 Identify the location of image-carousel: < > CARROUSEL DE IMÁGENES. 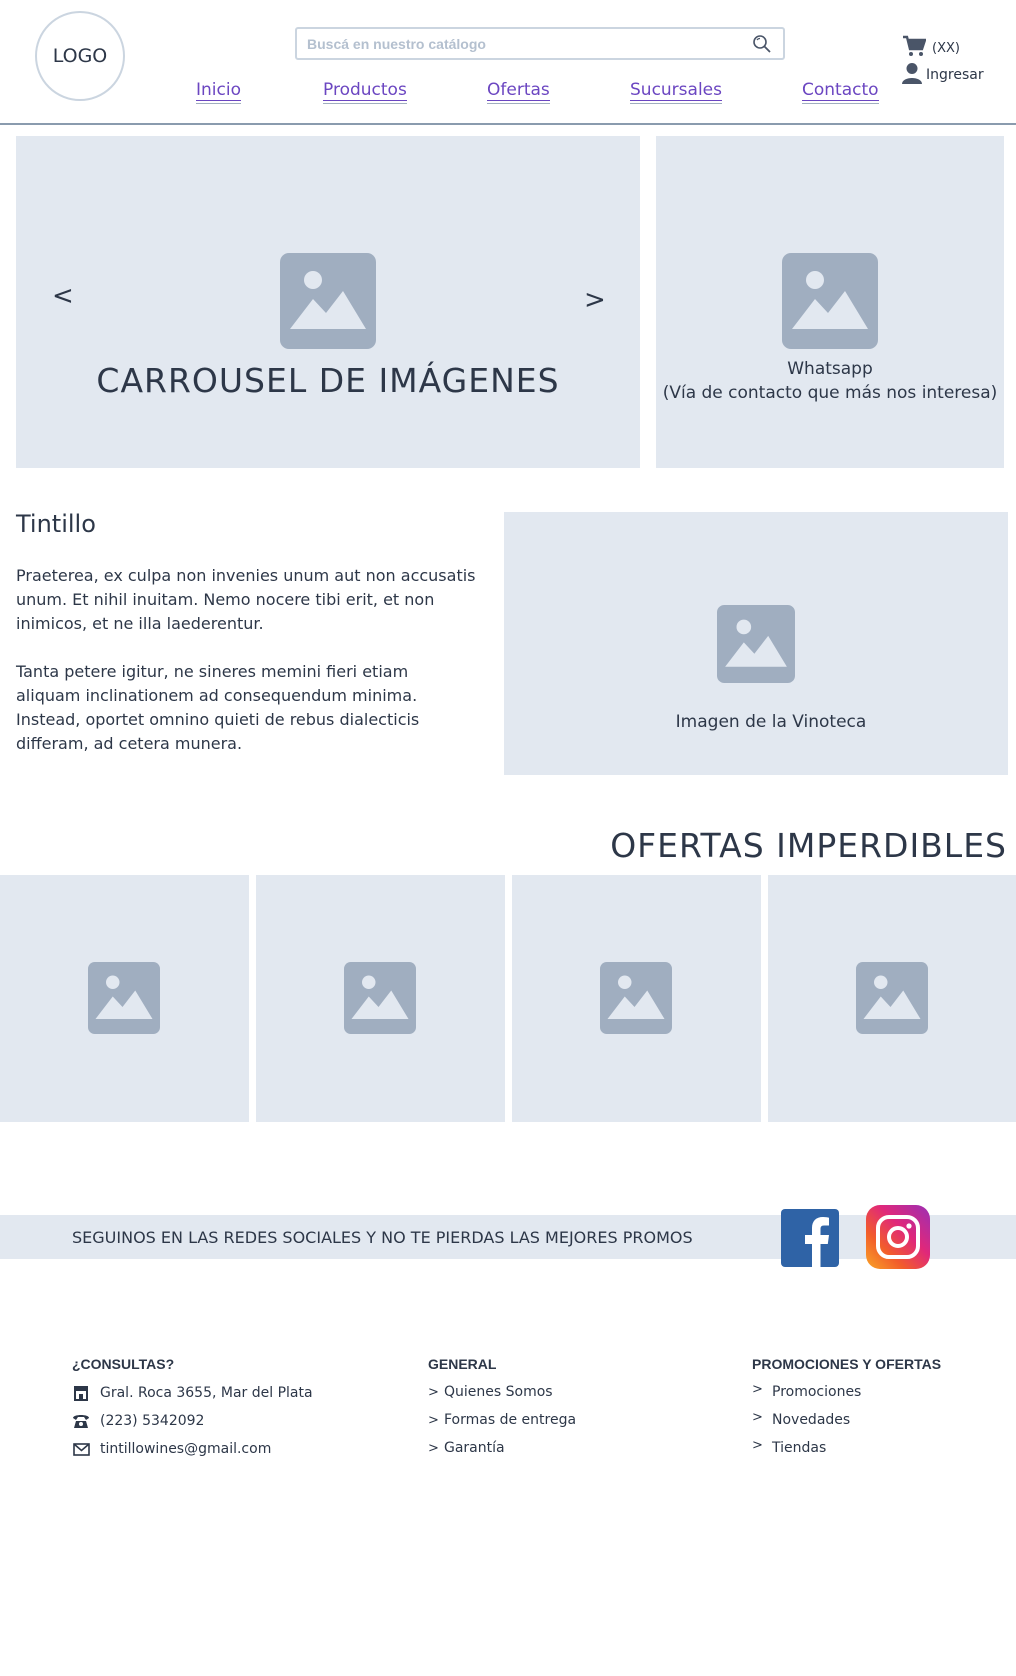
(328, 302).